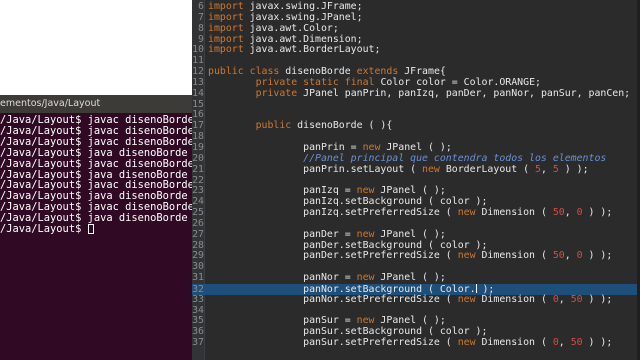  I want to click on code-text: panDer.setBackground ( color );, so click(347, 245).